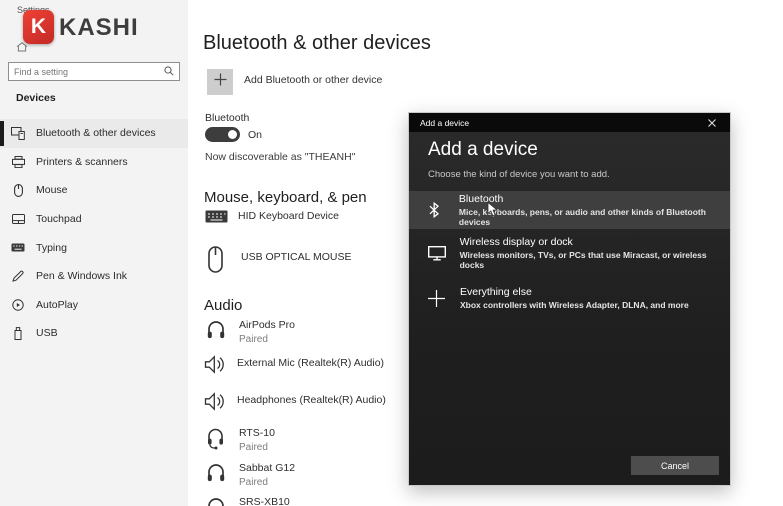 The width and height of the screenshot is (783, 506). What do you see at coordinates (255, 135) in the screenshot?
I see `bluetooth-toggle-state: On` at bounding box center [255, 135].